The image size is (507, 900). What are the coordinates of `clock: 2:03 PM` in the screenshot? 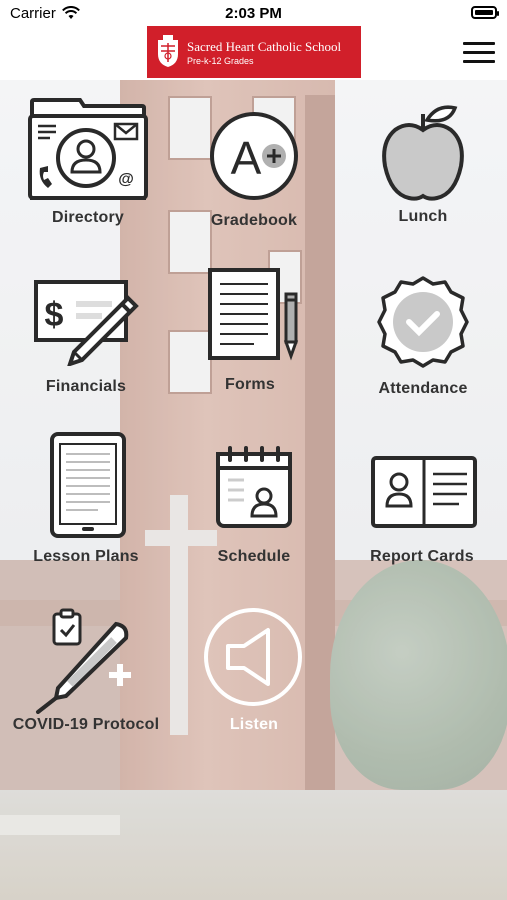 It's located at (253, 13).